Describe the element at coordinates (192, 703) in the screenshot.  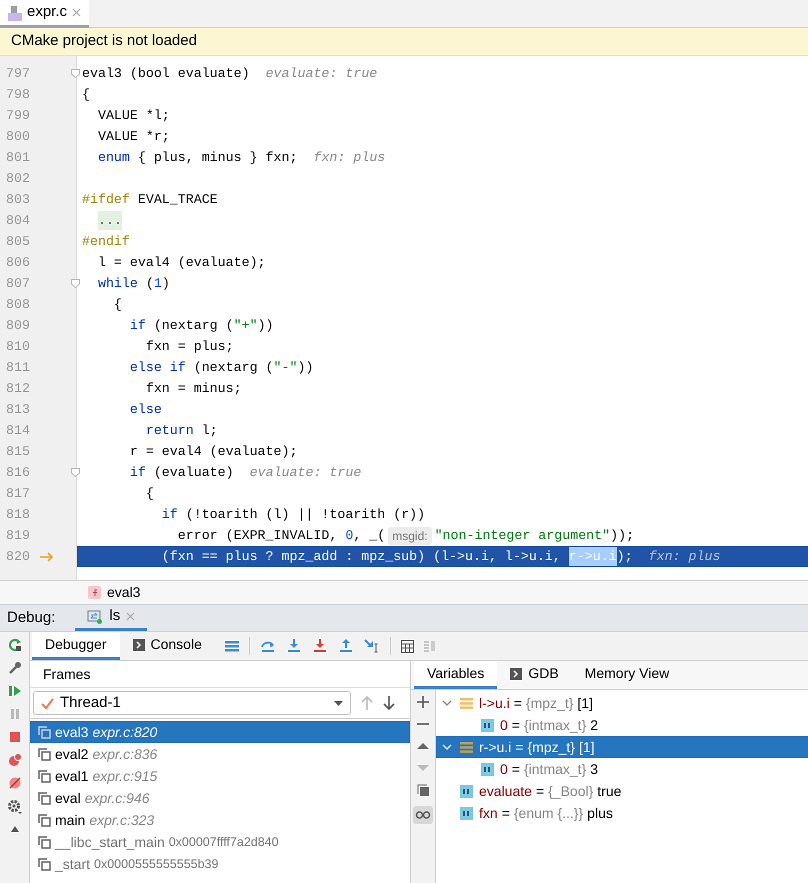
I see `thread-dropdown: Thread-1` at that location.